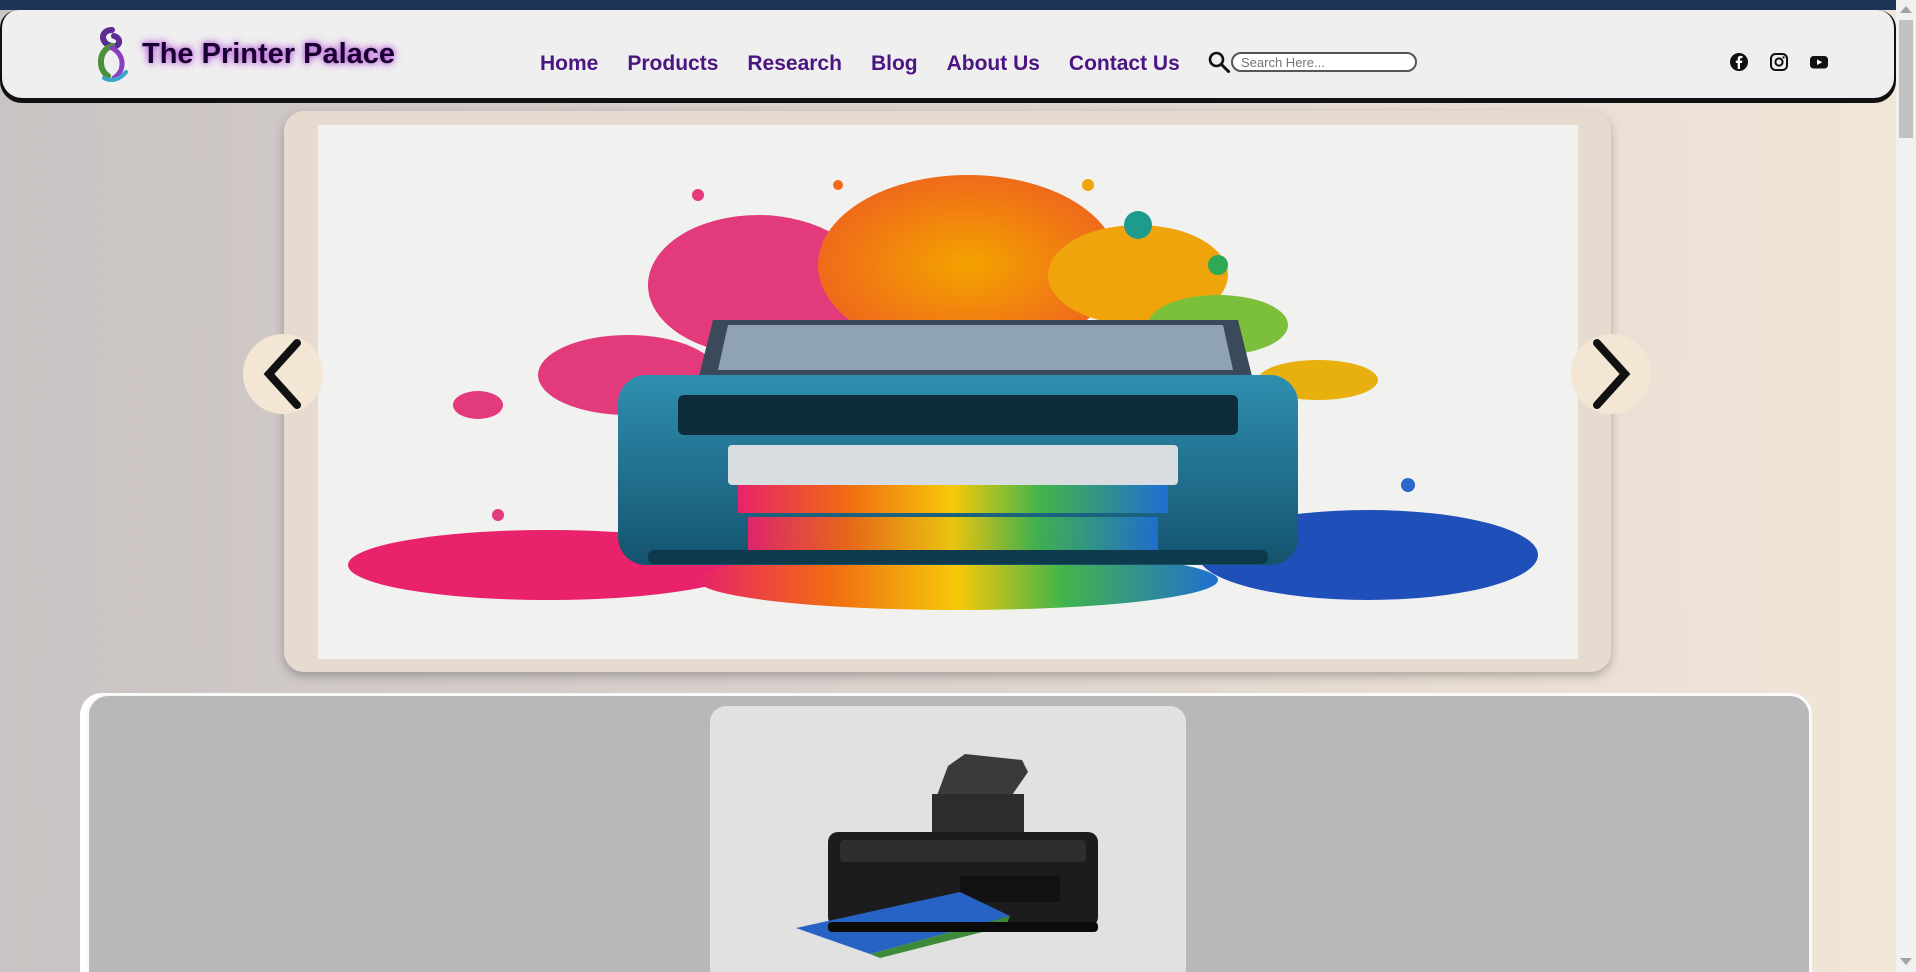 This screenshot has height=972, width=1916. What do you see at coordinates (569, 64) in the screenshot?
I see `nav-home: Home` at bounding box center [569, 64].